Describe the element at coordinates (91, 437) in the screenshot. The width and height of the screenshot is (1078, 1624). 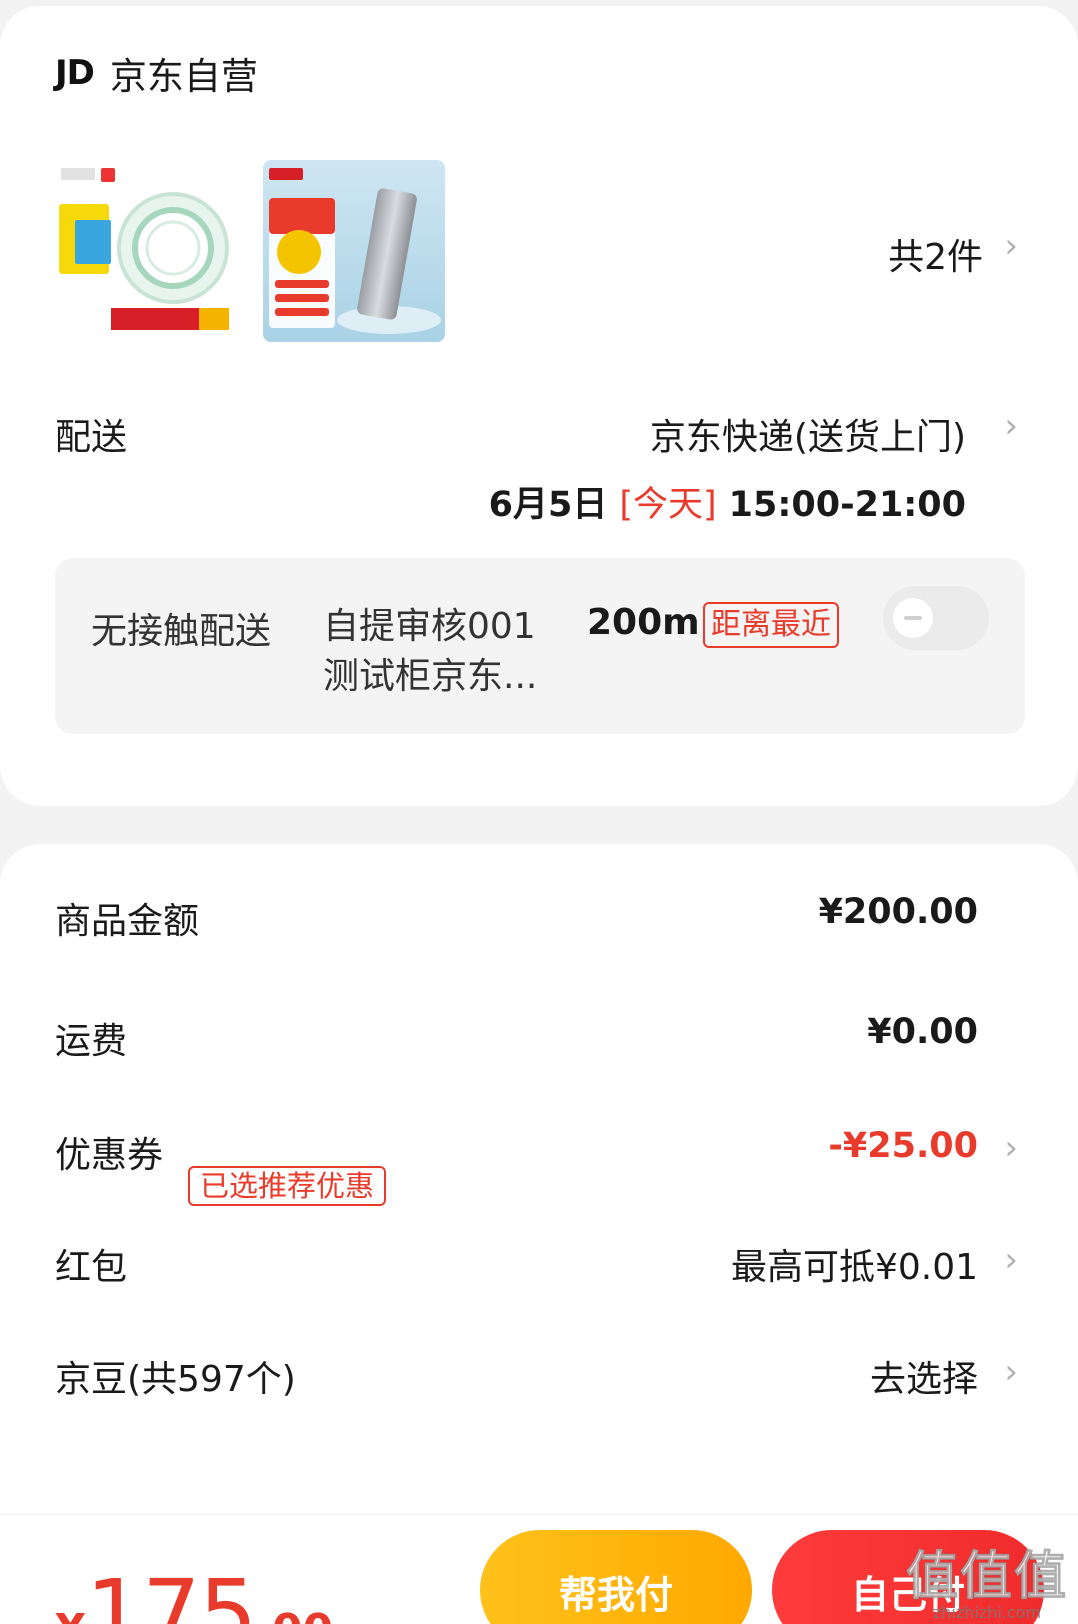
I see `delivery-label: 配送` at that location.